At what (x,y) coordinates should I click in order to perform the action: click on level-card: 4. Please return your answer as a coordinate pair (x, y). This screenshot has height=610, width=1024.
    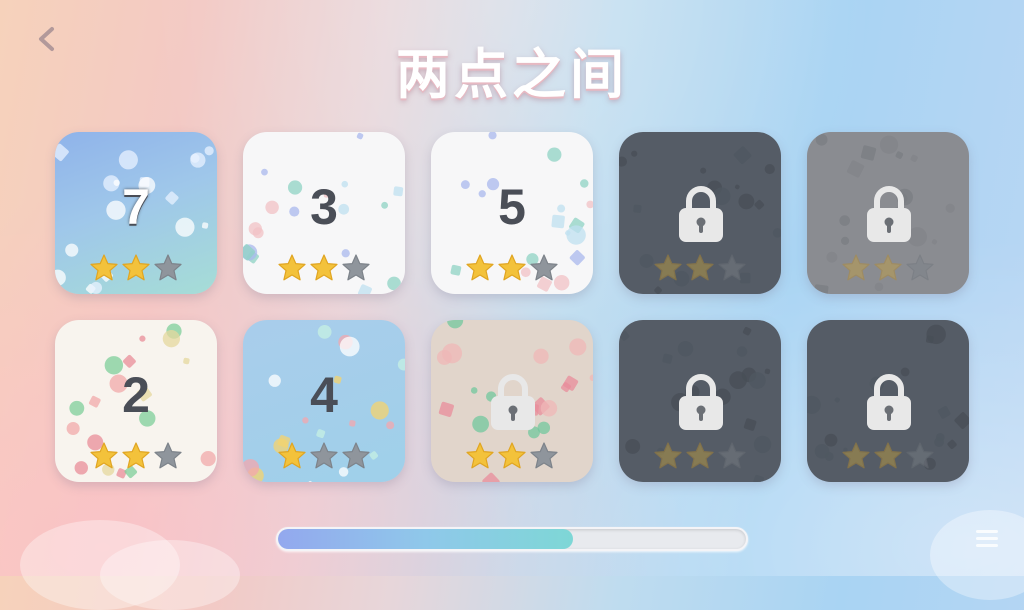
    Looking at the image, I should click on (324, 401).